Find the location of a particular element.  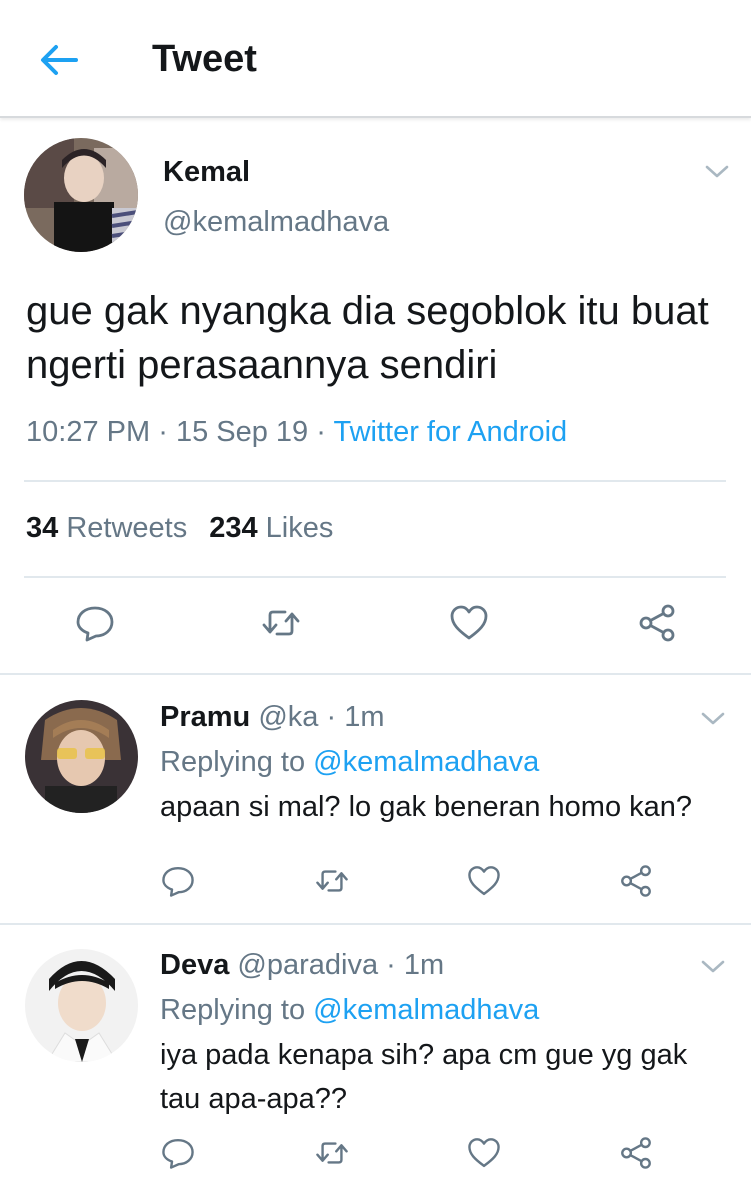

author-name: Kemal is located at coordinates (206, 172).